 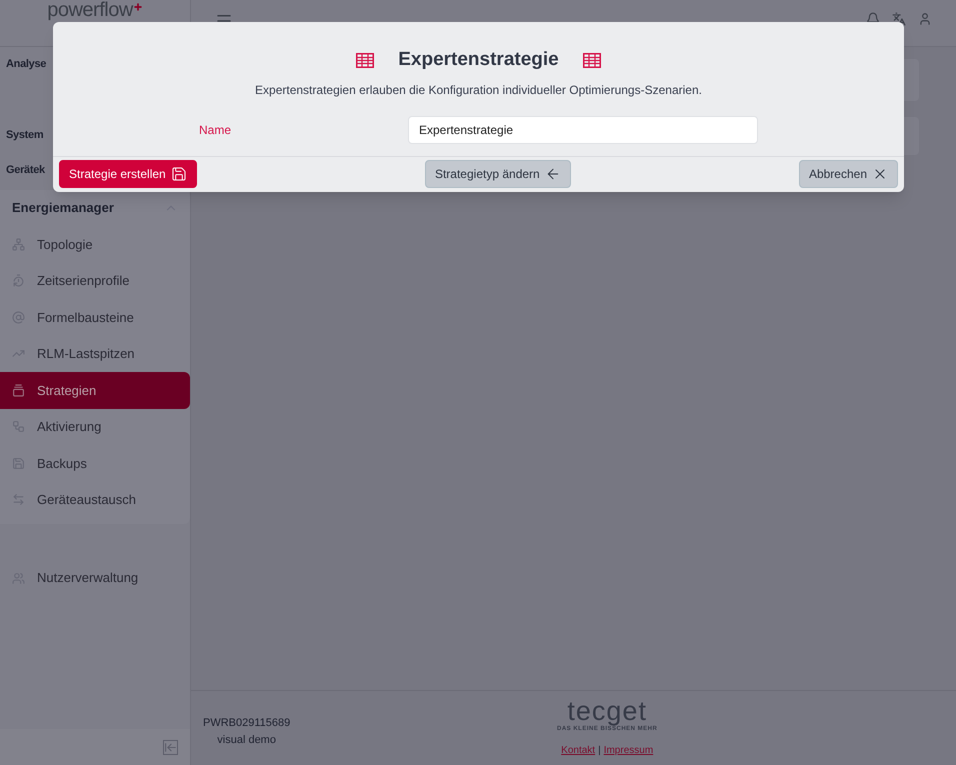 I want to click on cancel-button: Abbrechen, so click(x=848, y=174).